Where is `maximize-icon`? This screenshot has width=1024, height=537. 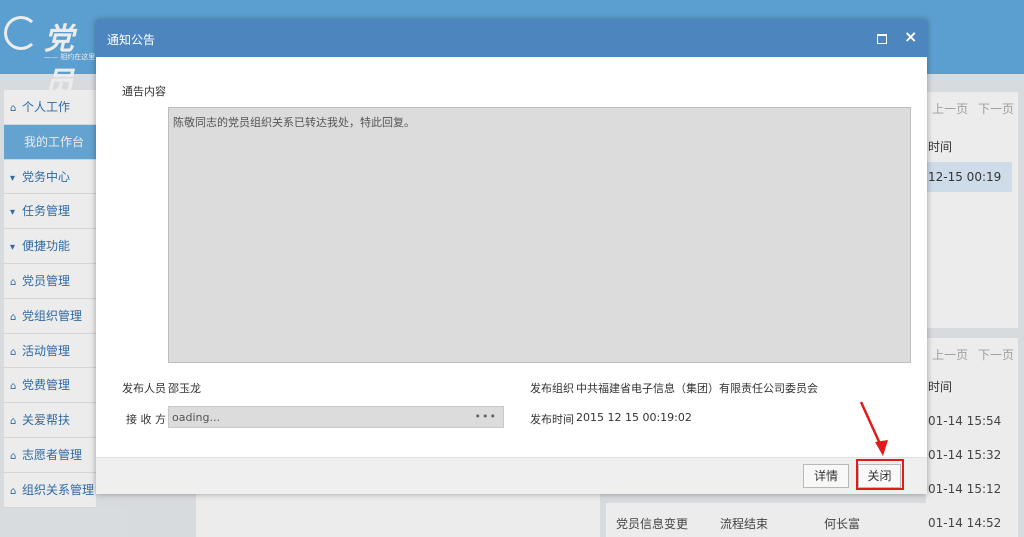 maximize-icon is located at coordinates (881, 38).